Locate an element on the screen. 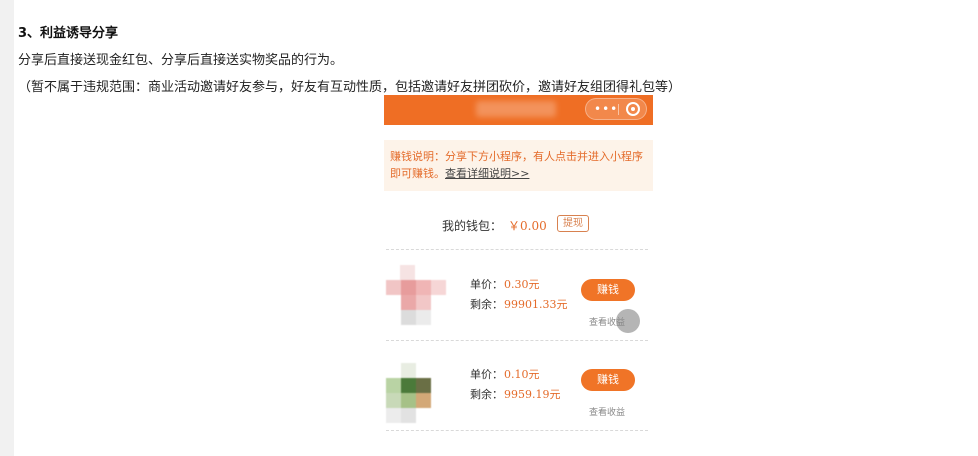 The height and width of the screenshot is (456, 978). capsule-menu: ••• is located at coordinates (616, 109).